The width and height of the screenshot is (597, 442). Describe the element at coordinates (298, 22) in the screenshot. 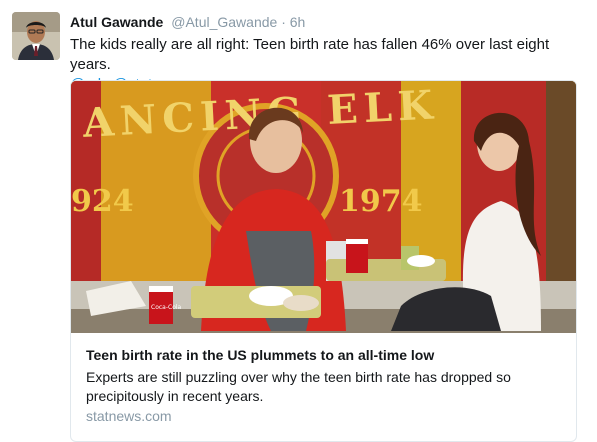

I see `tweet-timestamp: 6h` at that location.